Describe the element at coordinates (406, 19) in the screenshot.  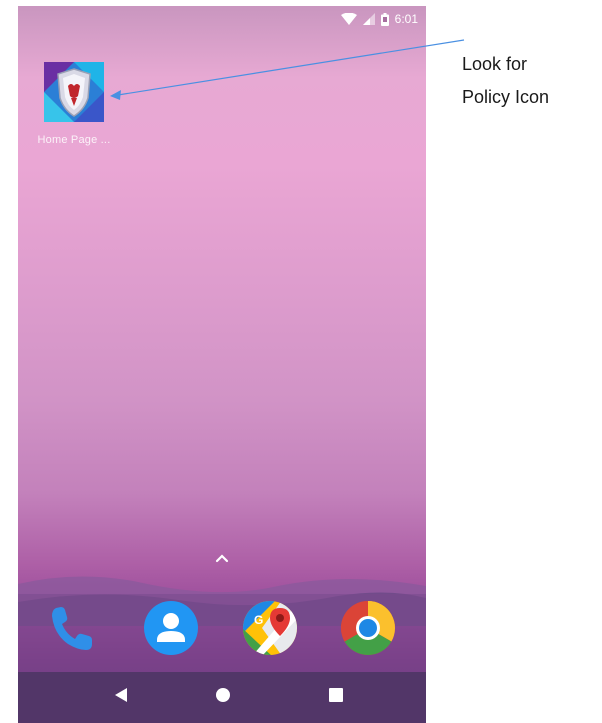
I see `status-time: 6:01` at that location.